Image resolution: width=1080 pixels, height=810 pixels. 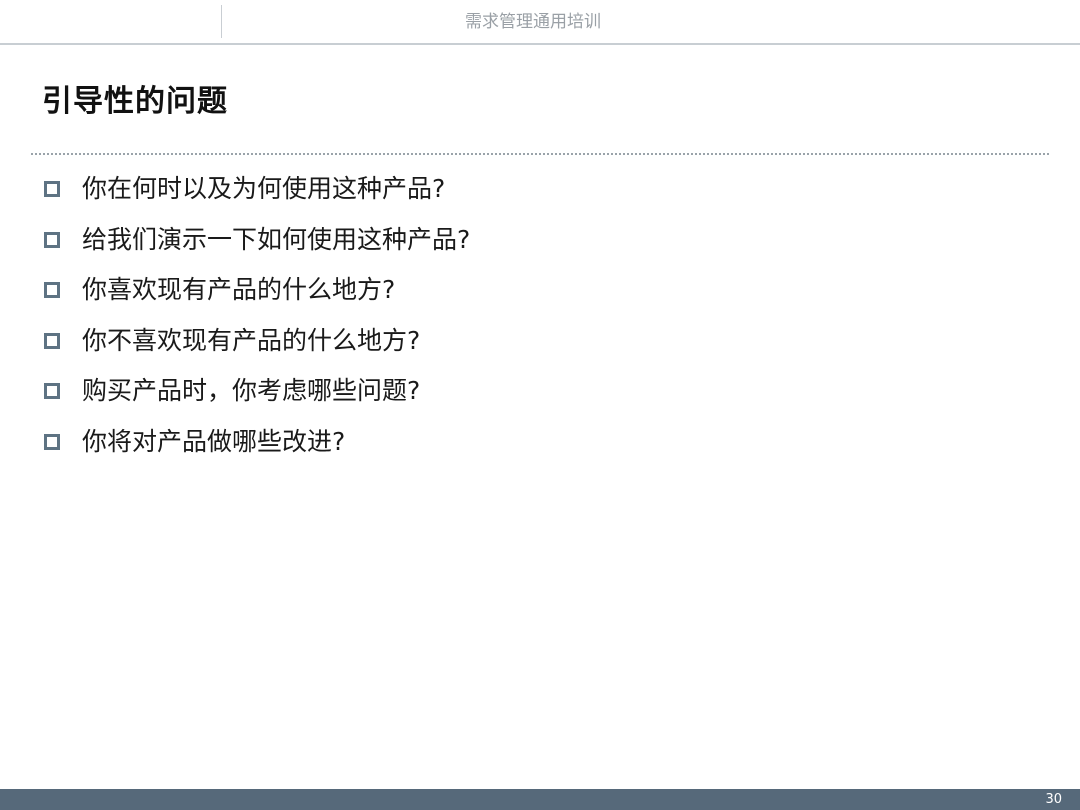 I want to click on page-title: 引导性的问题, so click(x=135, y=101).